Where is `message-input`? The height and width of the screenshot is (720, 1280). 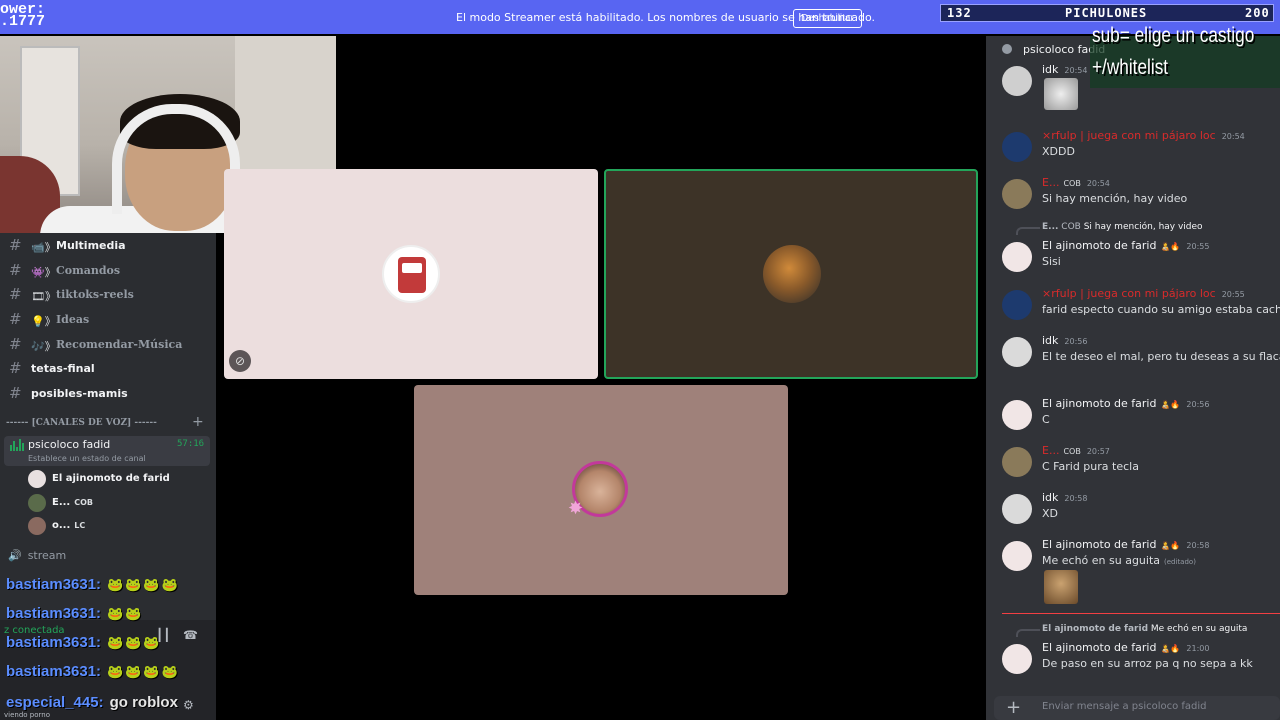 message-input is located at coordinates (1157, 706).